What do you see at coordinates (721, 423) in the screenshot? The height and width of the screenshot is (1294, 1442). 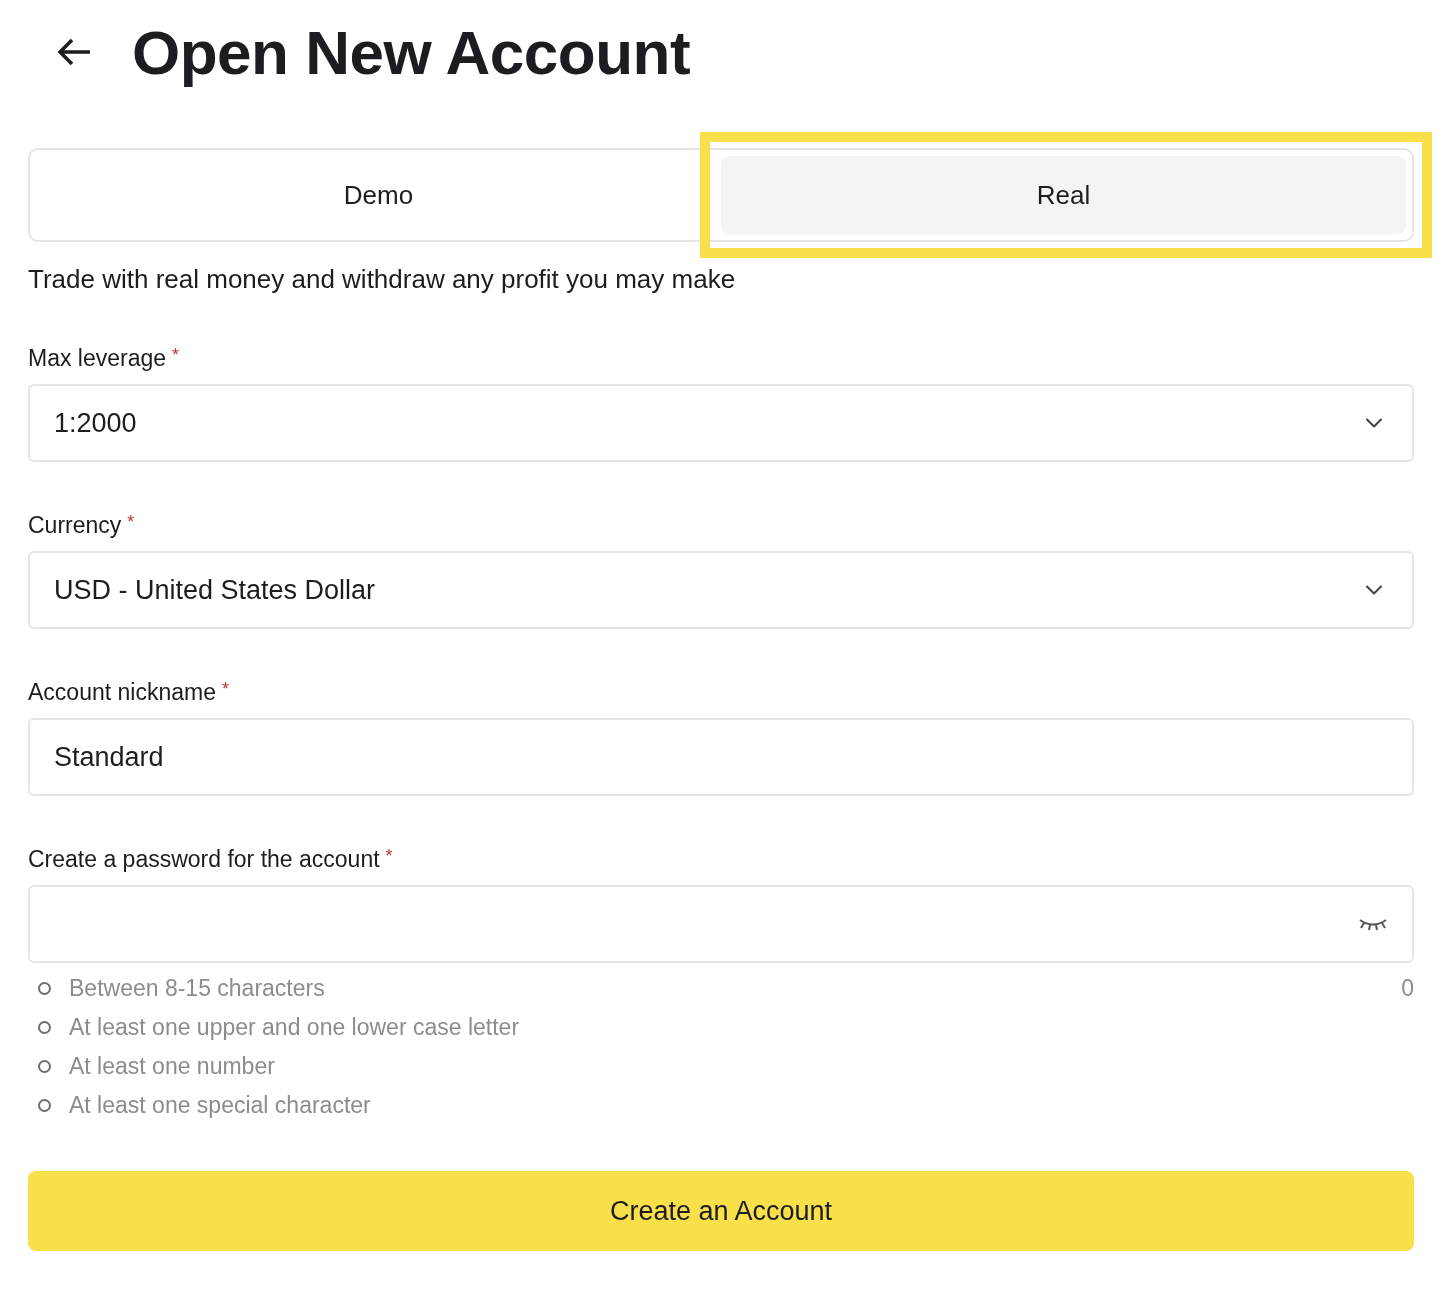 I see `select-field: 1:2000` at bounding box center [721, 423].